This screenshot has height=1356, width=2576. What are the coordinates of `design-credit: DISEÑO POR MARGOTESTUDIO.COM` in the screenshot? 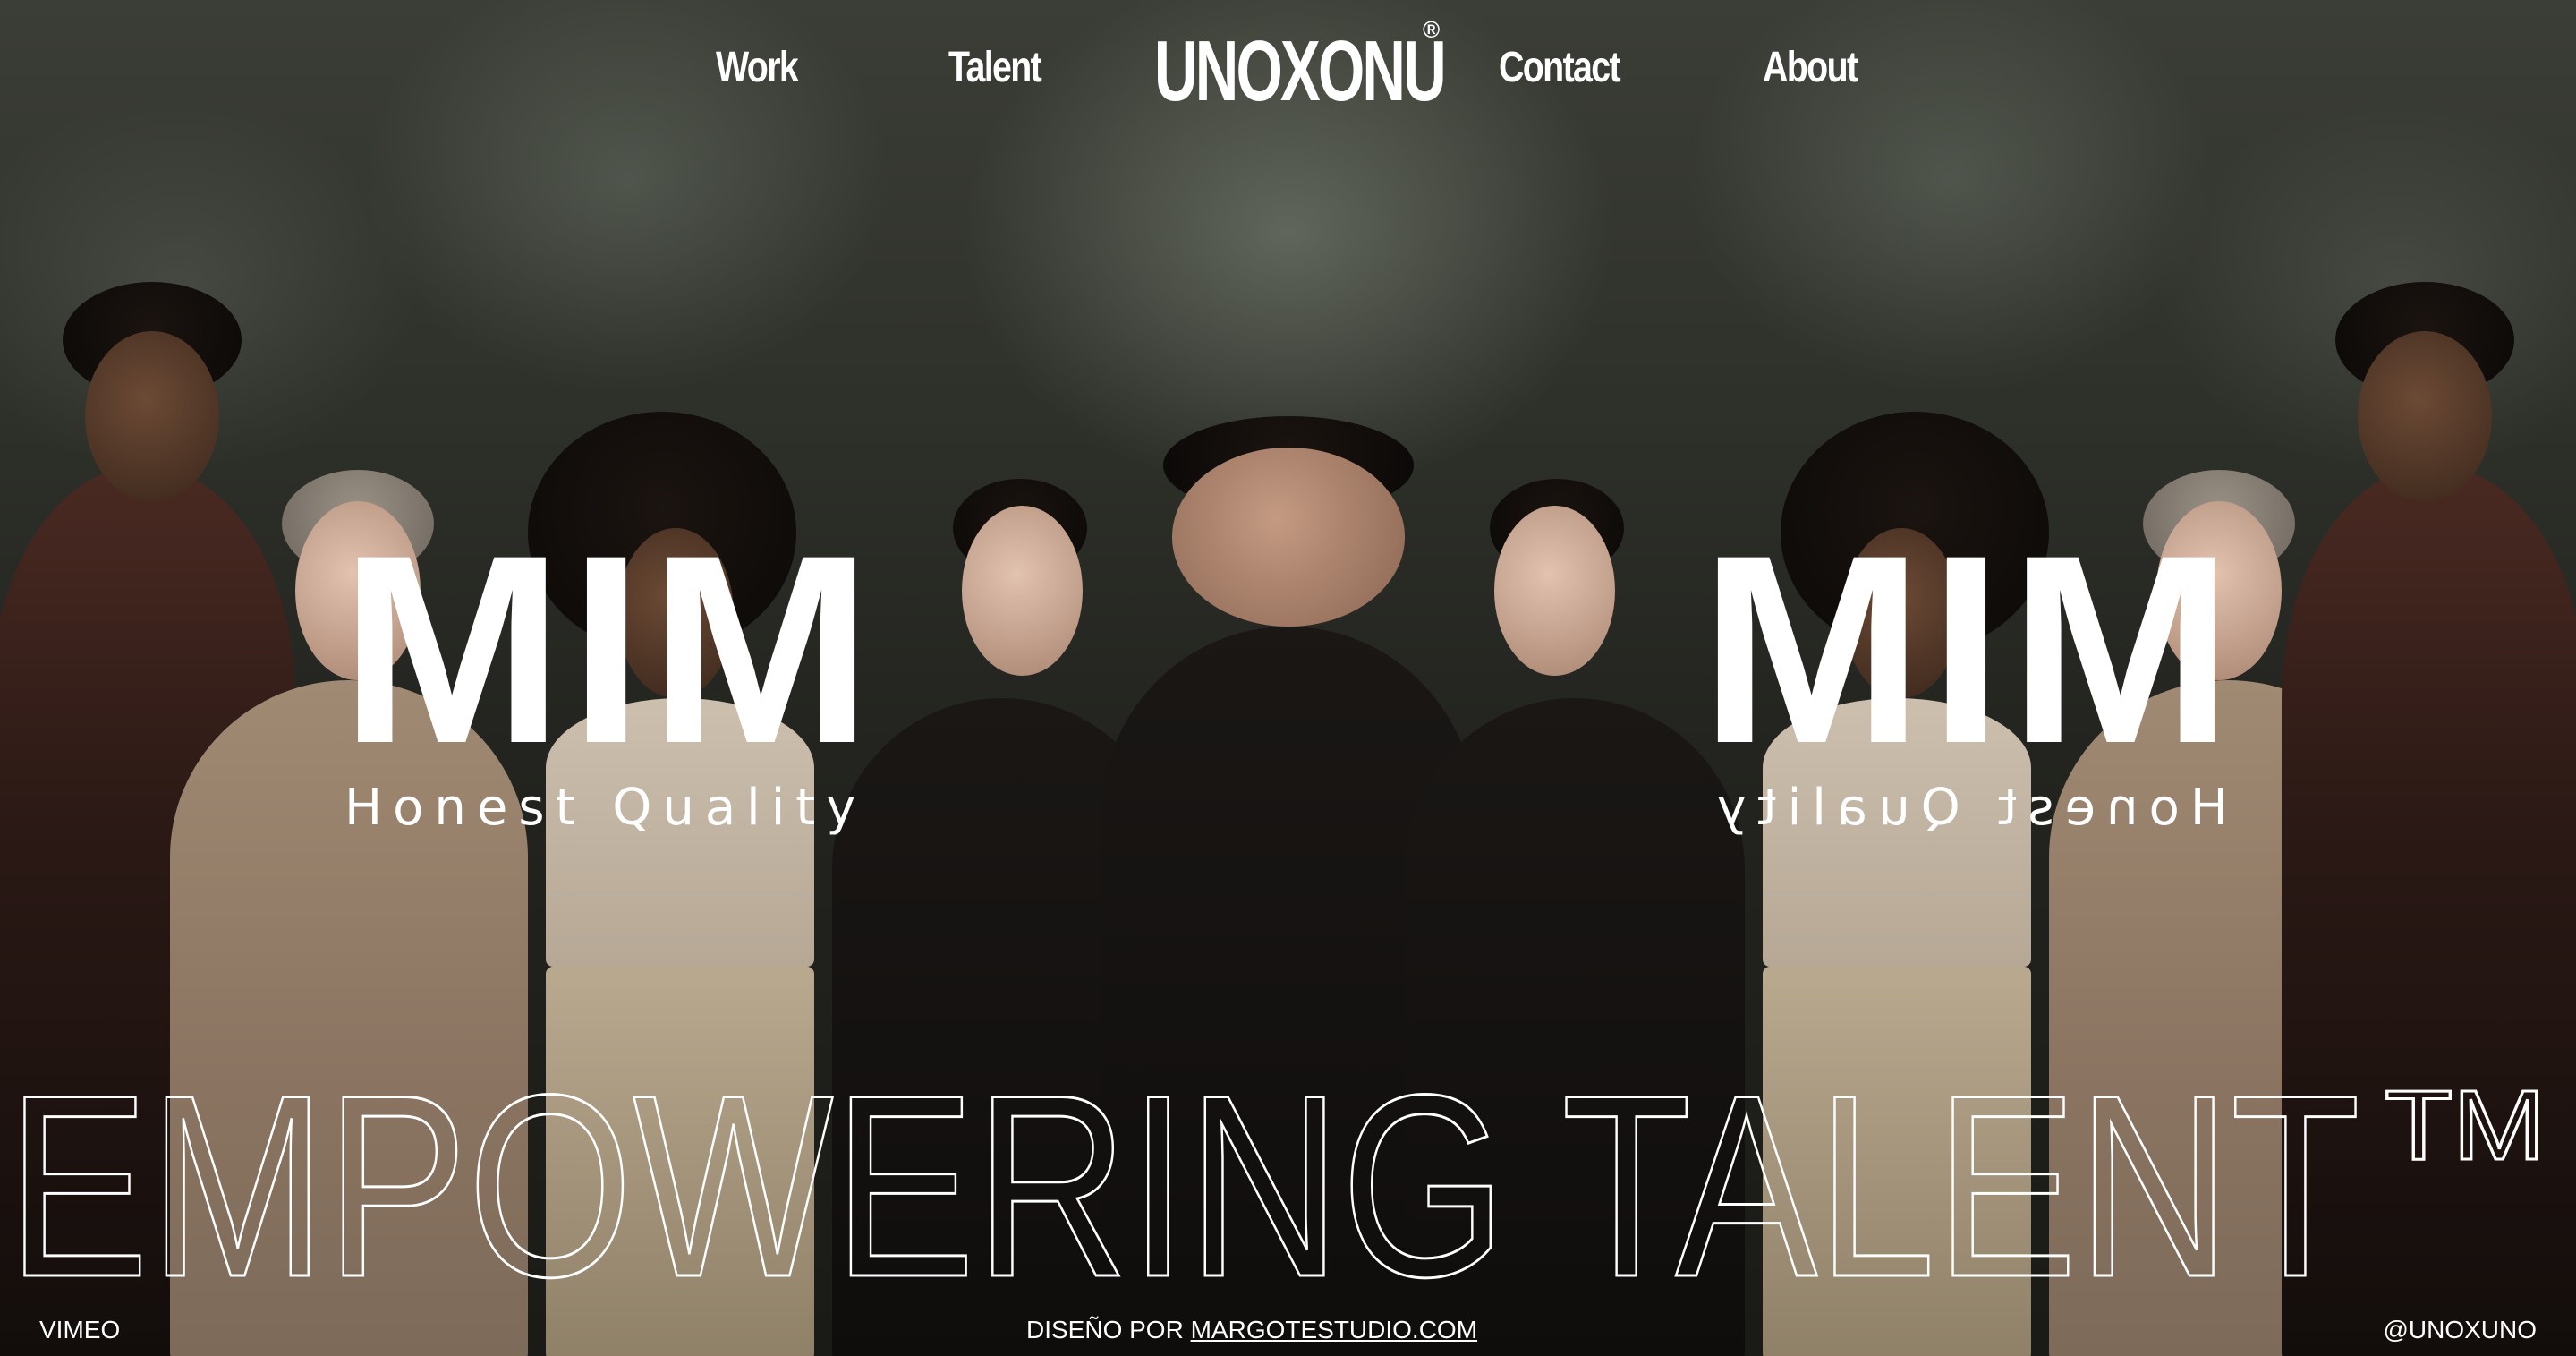 It's located at (1251, 1330).